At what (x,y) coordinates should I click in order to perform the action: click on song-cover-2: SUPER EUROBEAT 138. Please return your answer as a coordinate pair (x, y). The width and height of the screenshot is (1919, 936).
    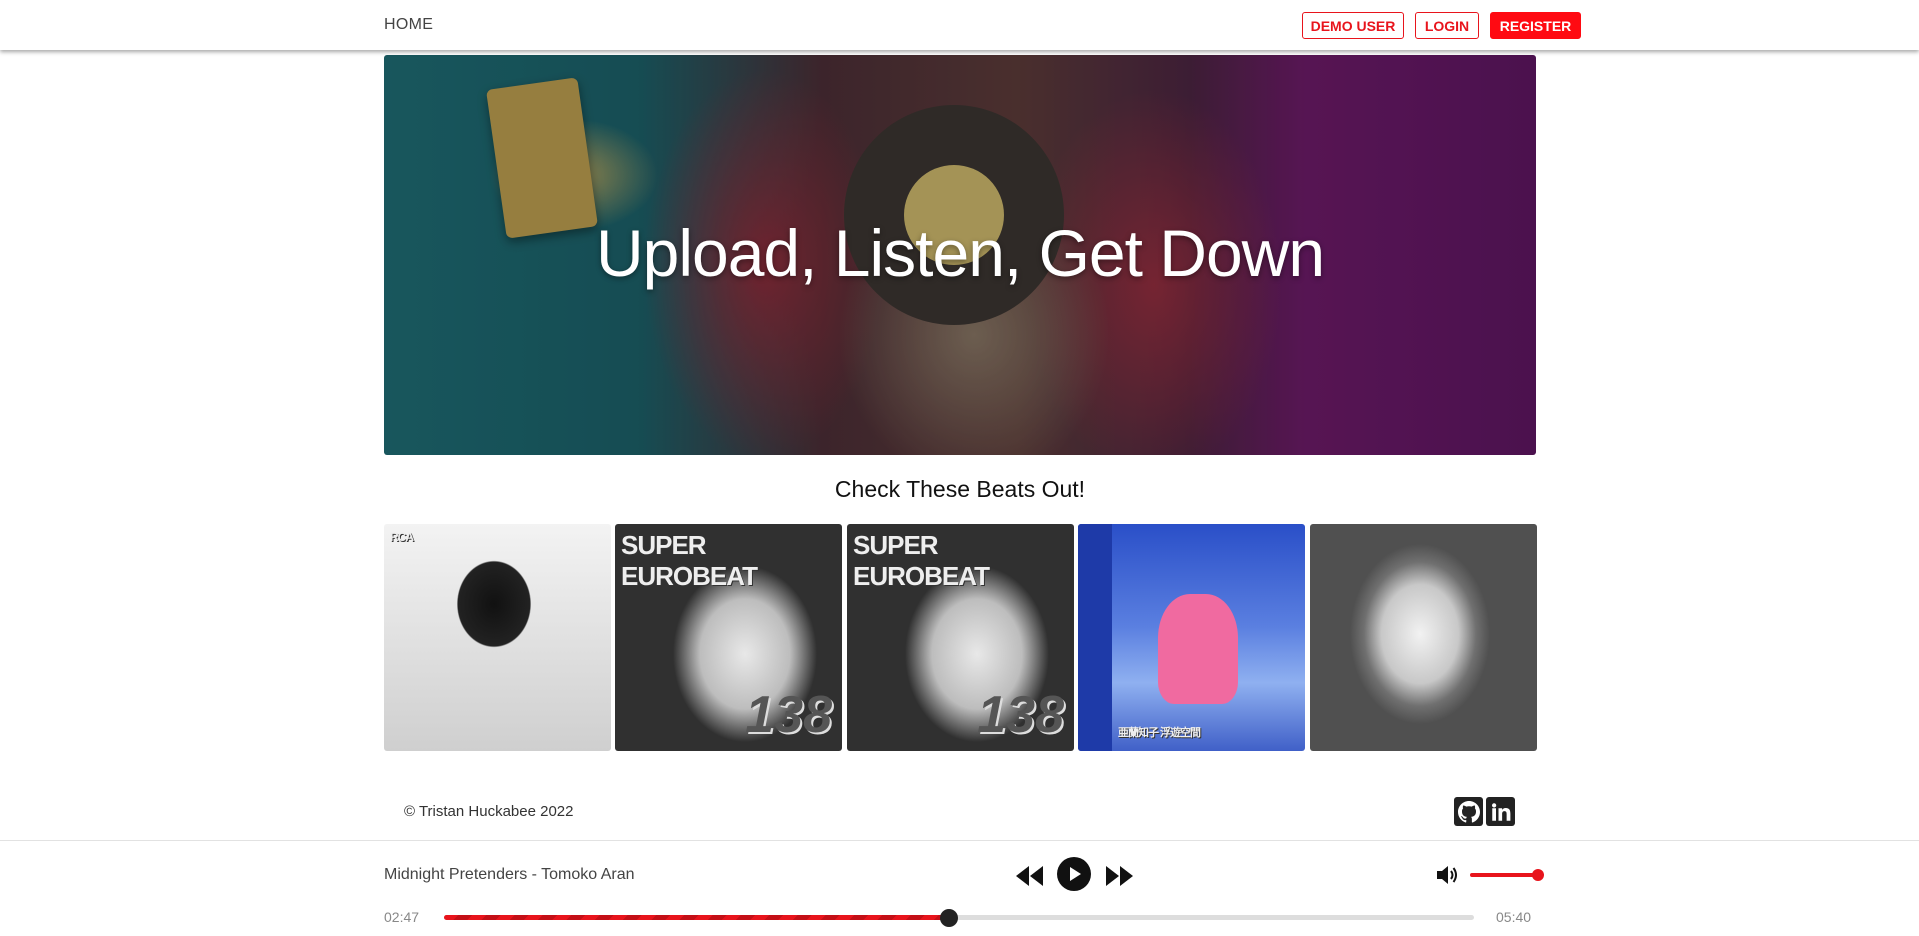
    Looking at the image, I should click on (728, 637).